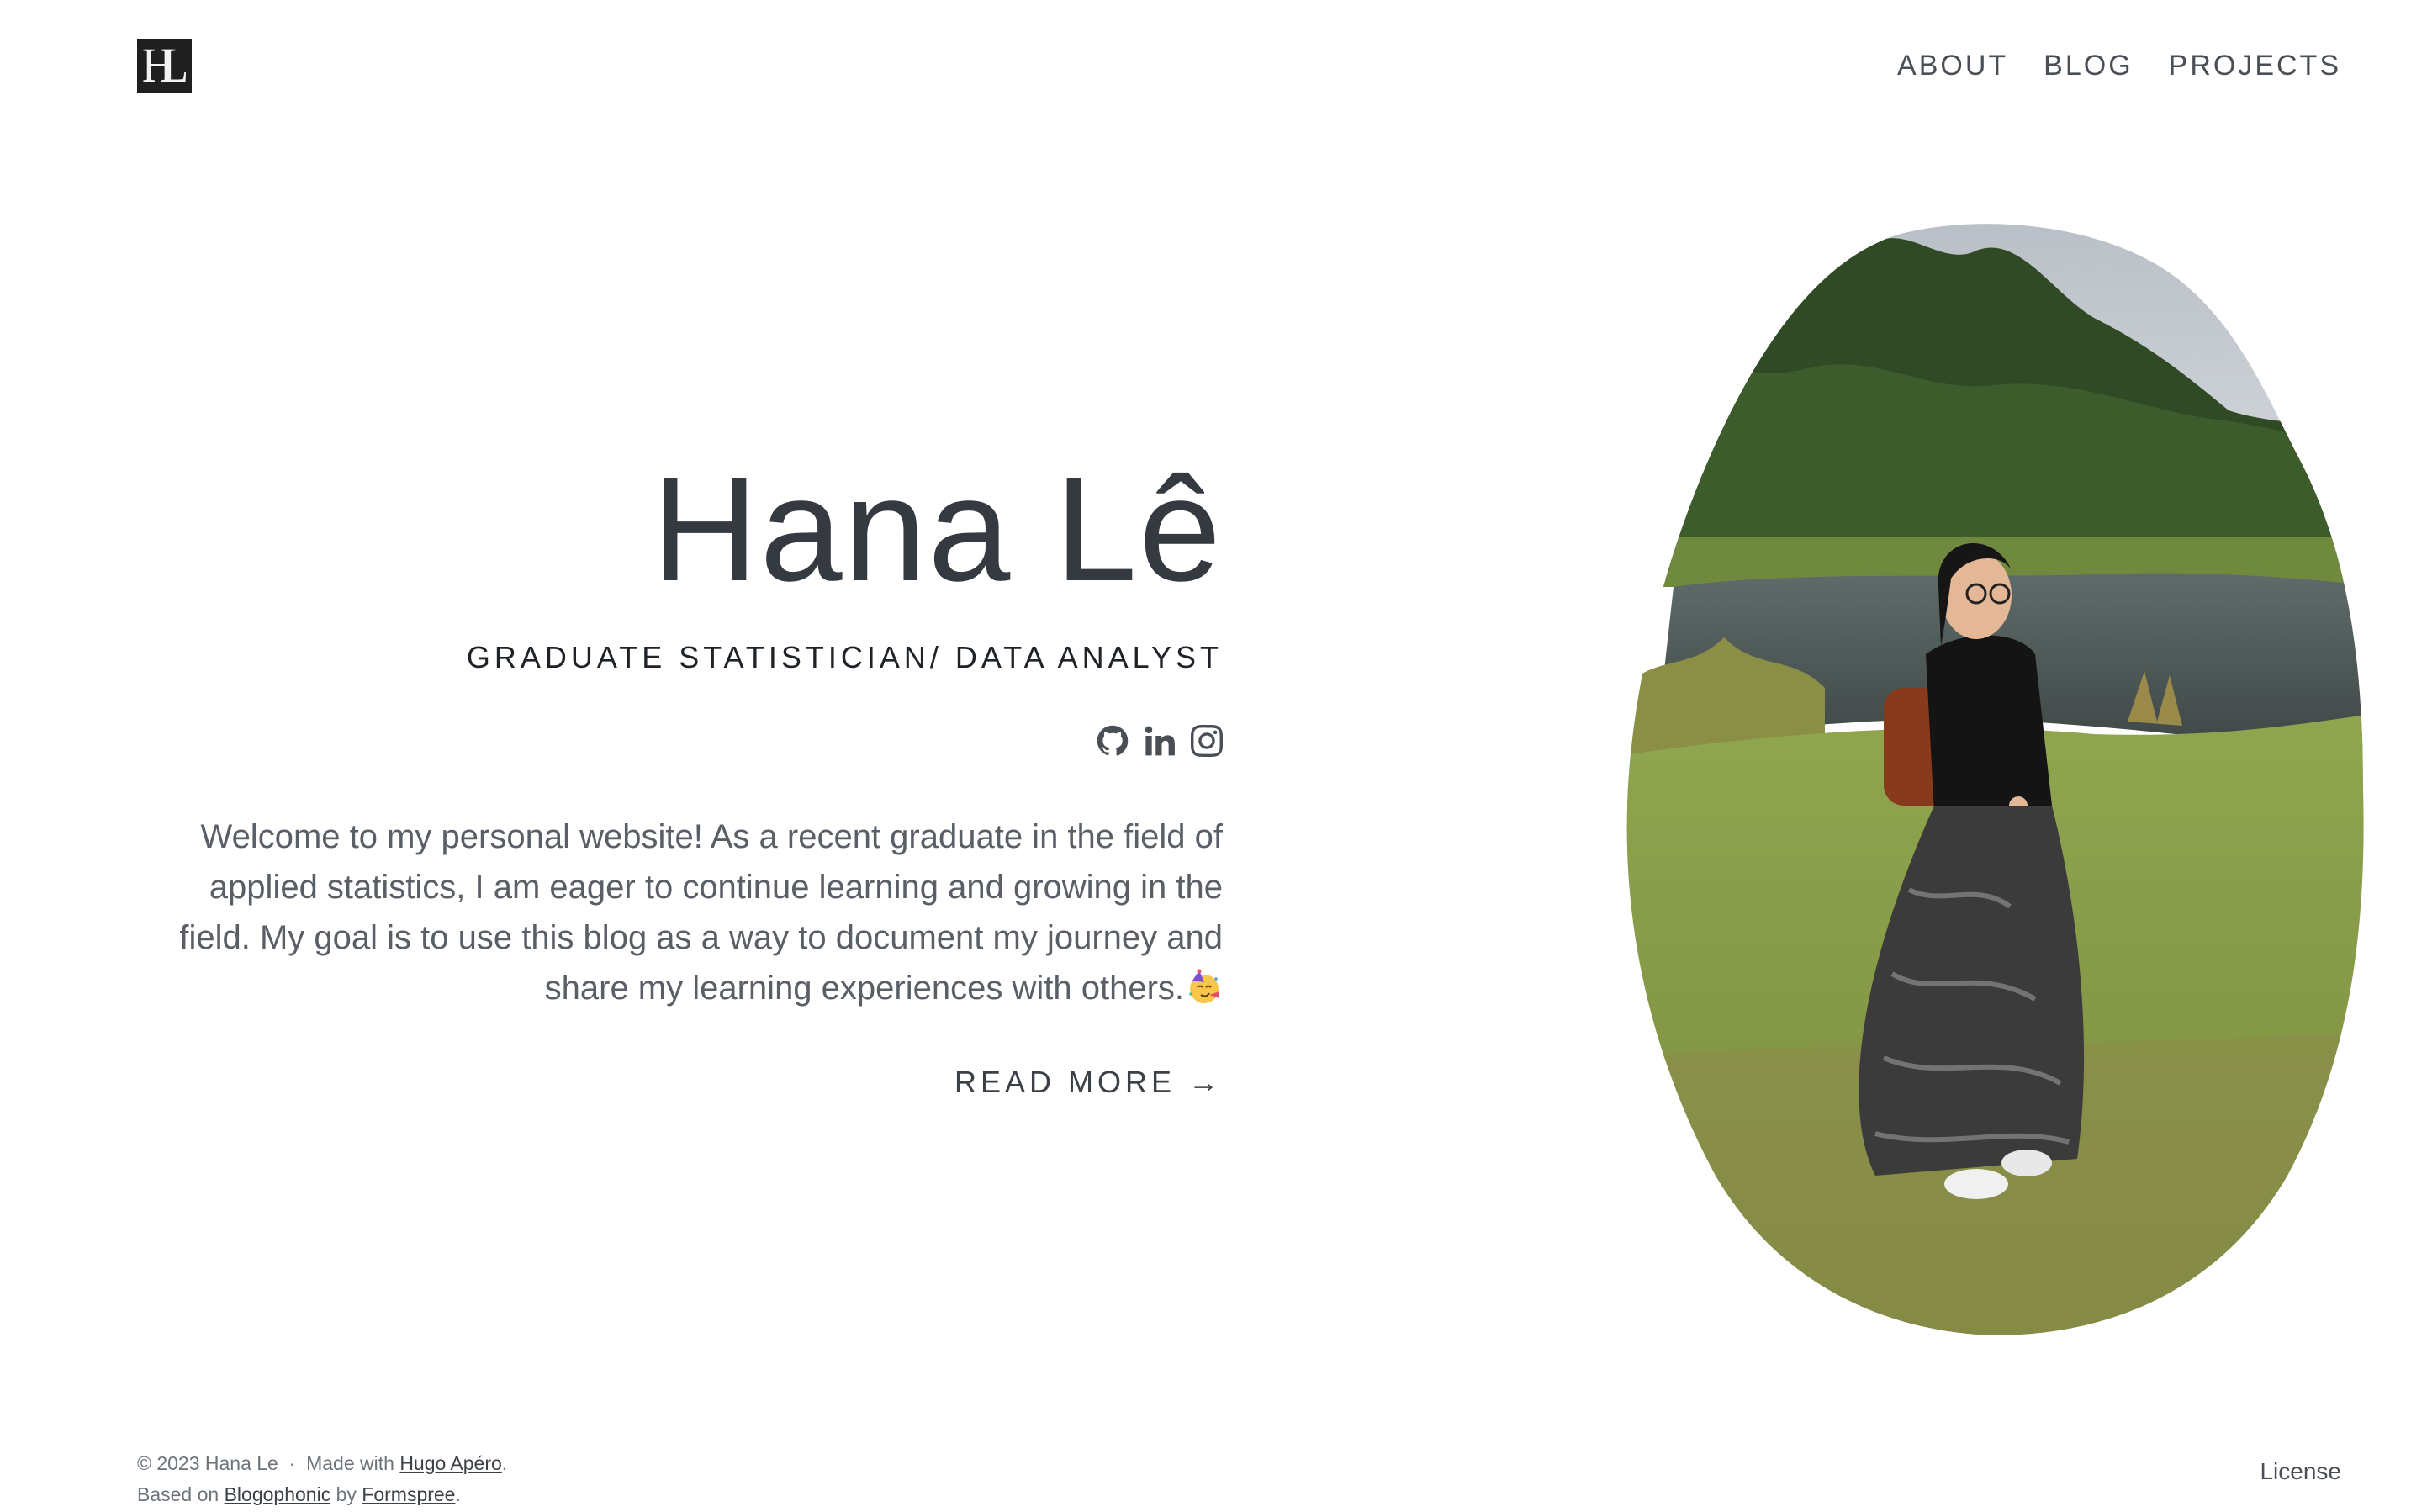 This screenshot has width=2427, height=1512. What do you see at coordinates (937, 529) in the screenshot?
I see `hero-title: Hana Lê` at bounding box center [937, 529].